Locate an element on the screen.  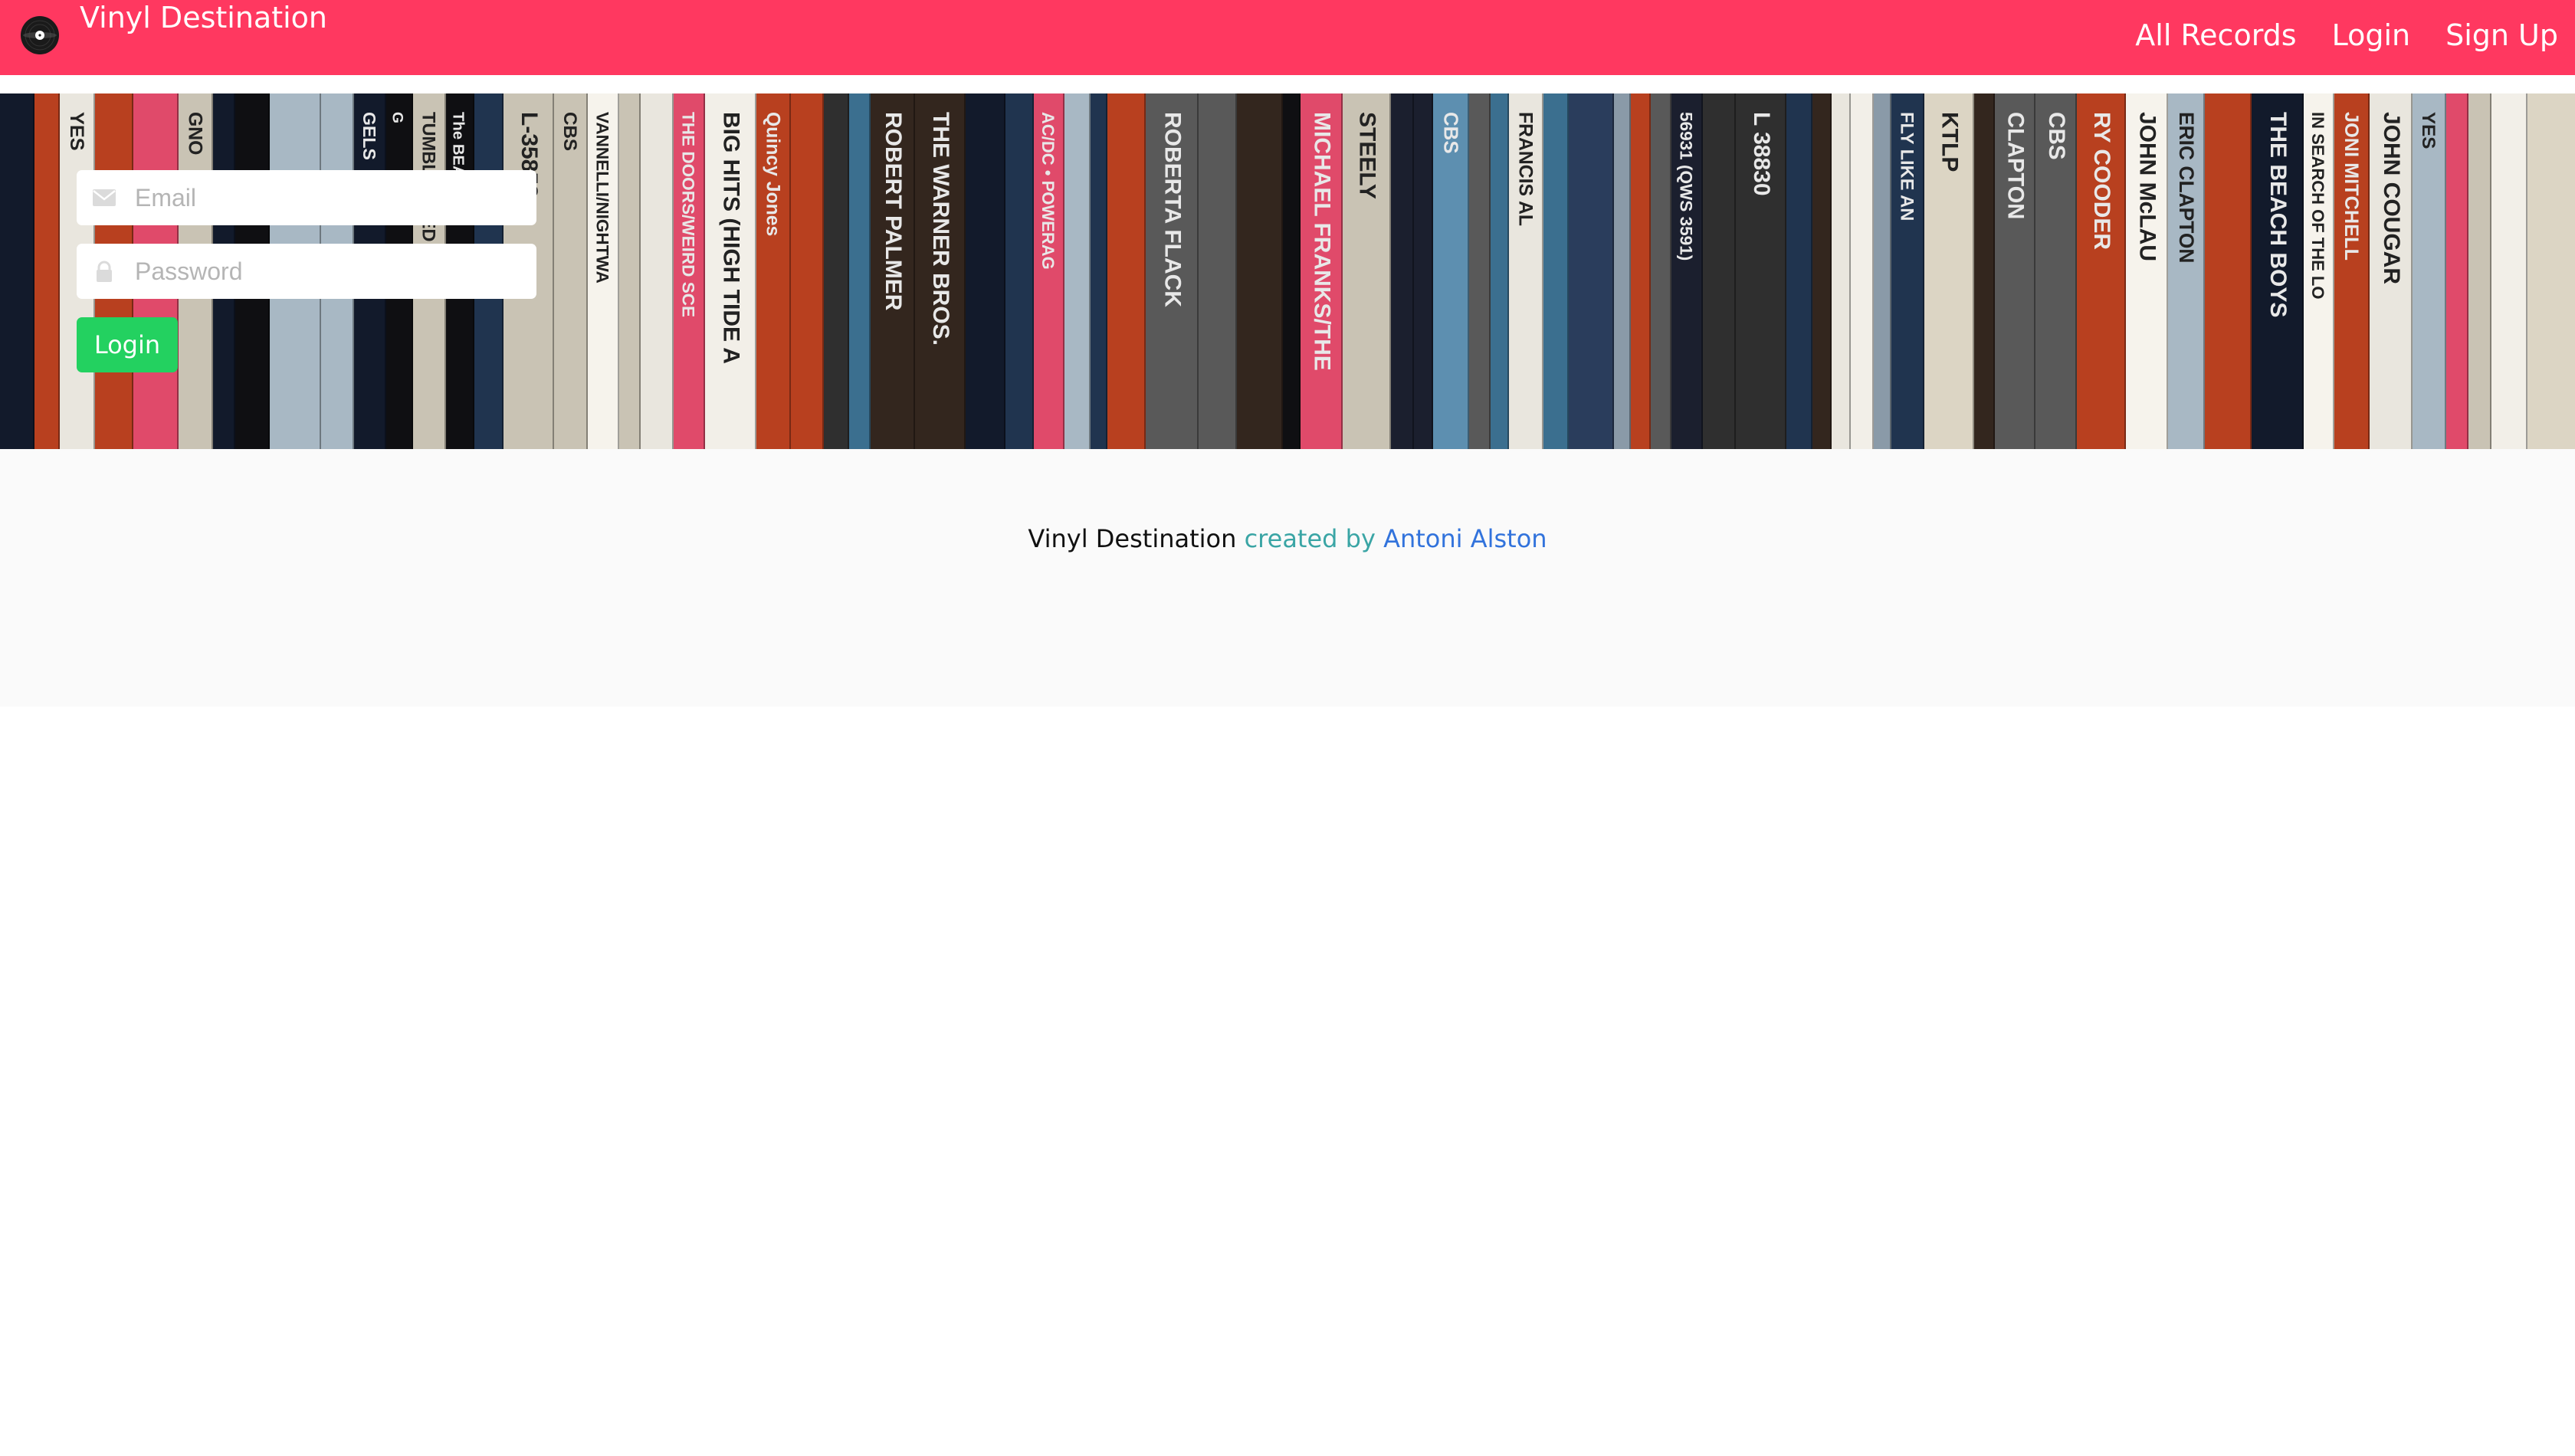
record-spine-label: YES is located at coordinates (77, 131).